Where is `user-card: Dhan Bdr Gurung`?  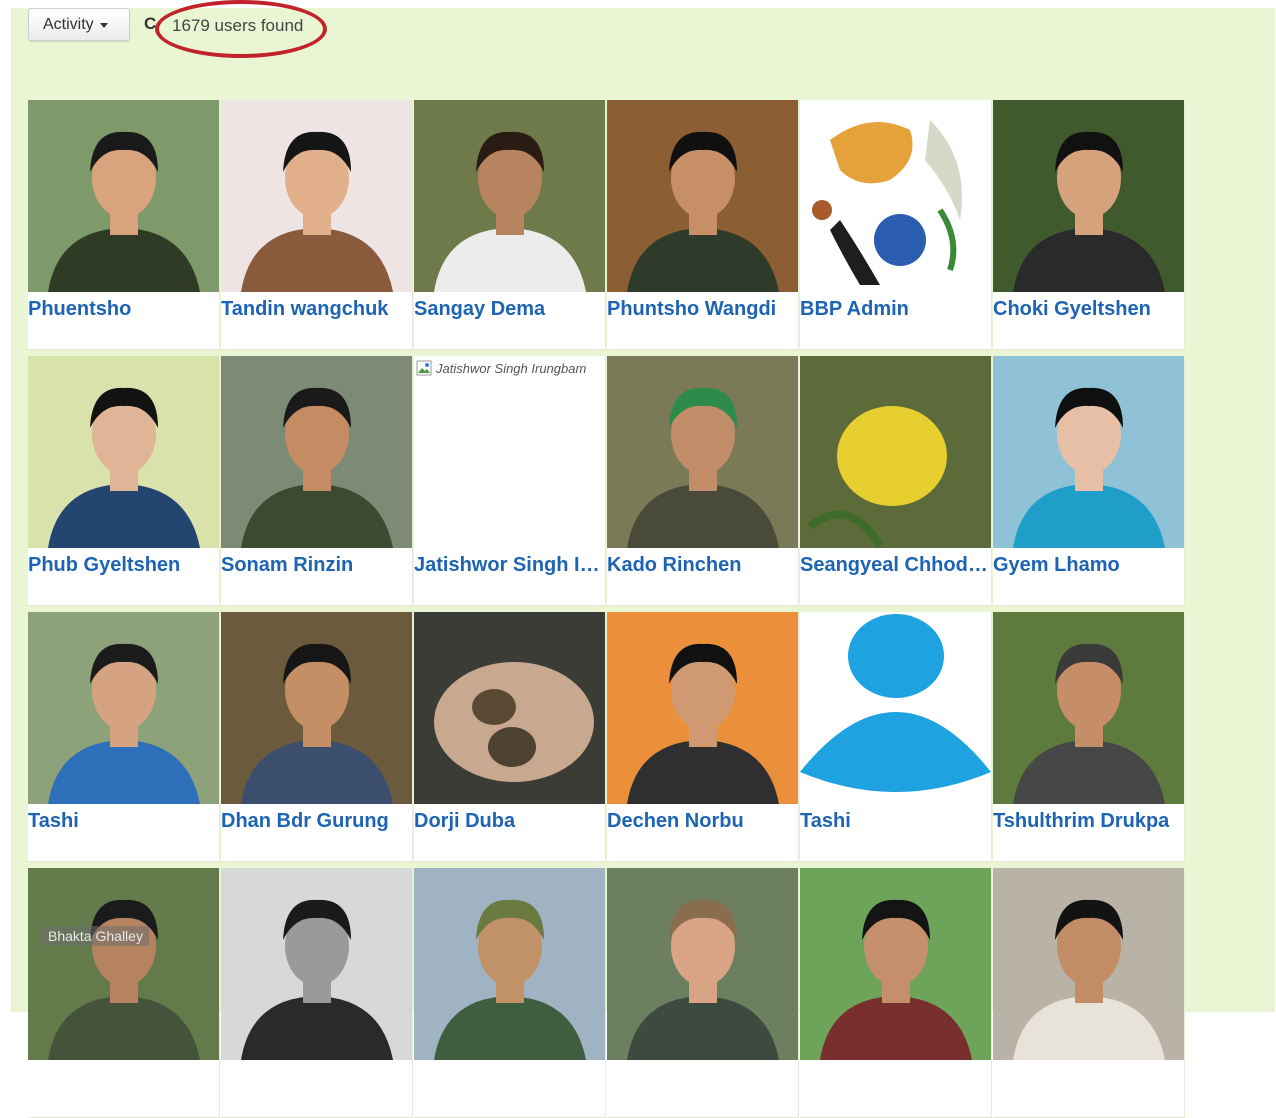 user-card: Dhan Bdr Gurung is located at coordinates (317, 737).